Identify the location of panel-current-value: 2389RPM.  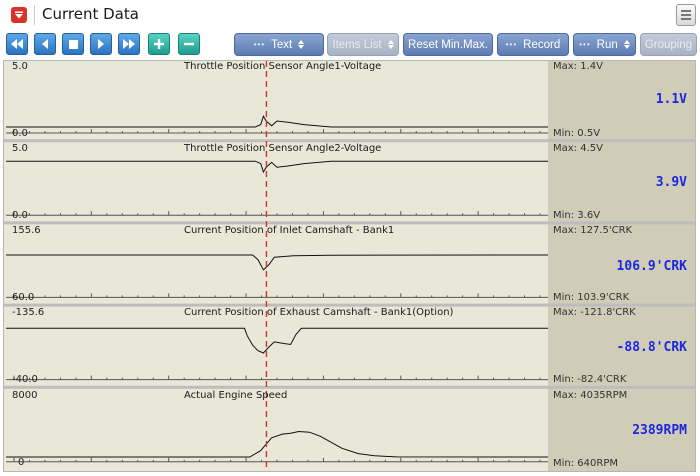
(659, 430).